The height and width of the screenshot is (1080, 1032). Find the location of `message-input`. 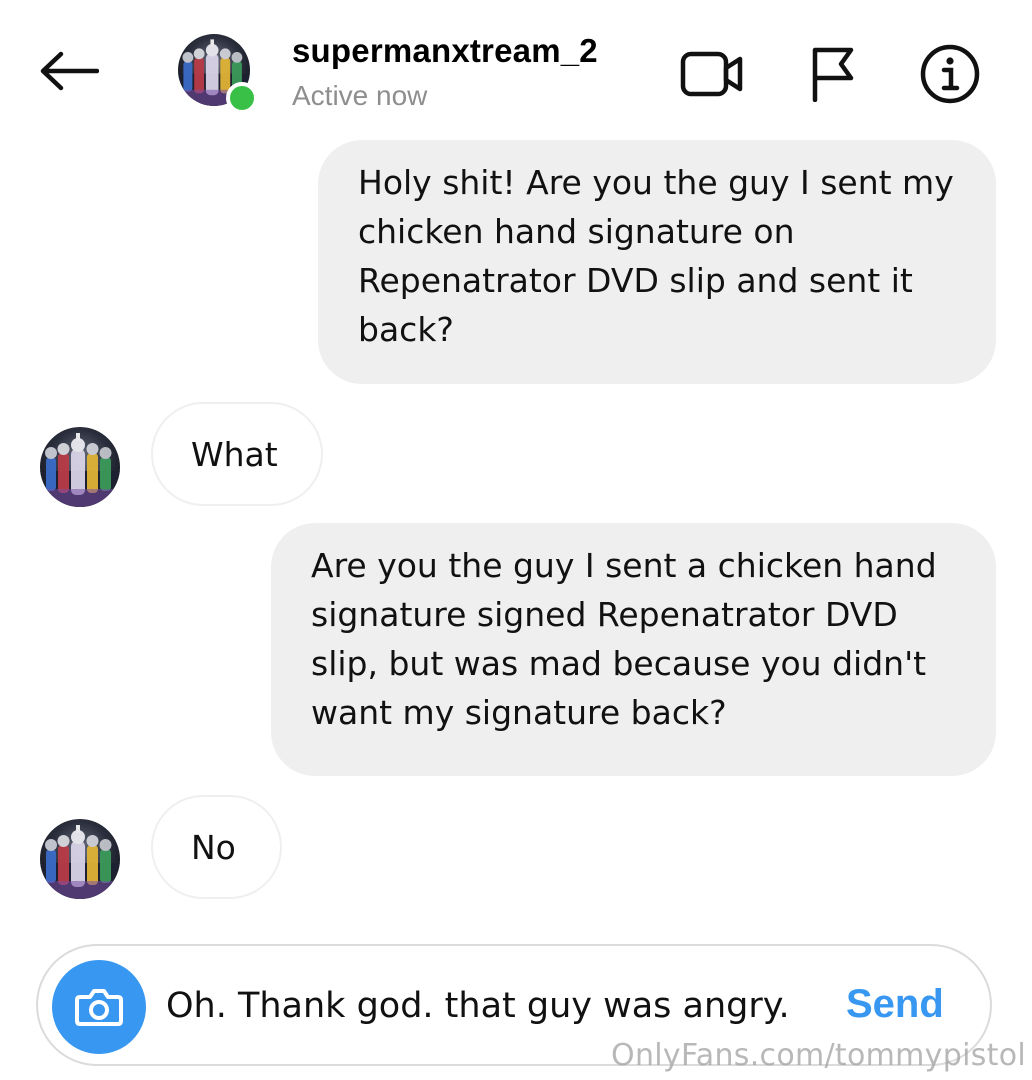

message-input is located at coordinates (496, 1006).